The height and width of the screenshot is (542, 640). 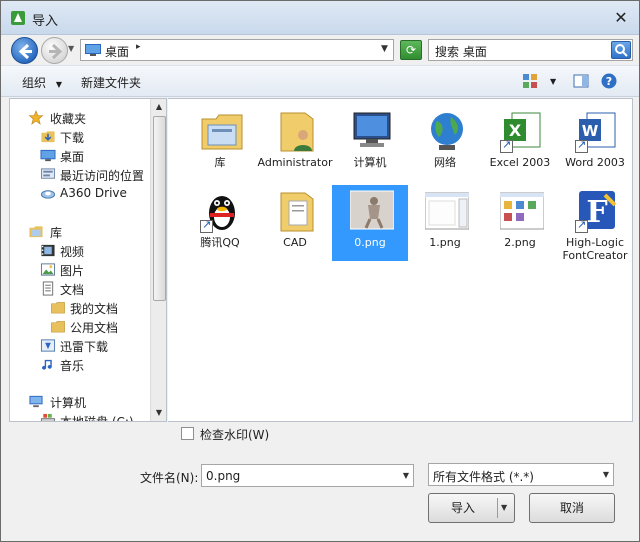 I want to click on forward-button, so click(x=54, y=50).